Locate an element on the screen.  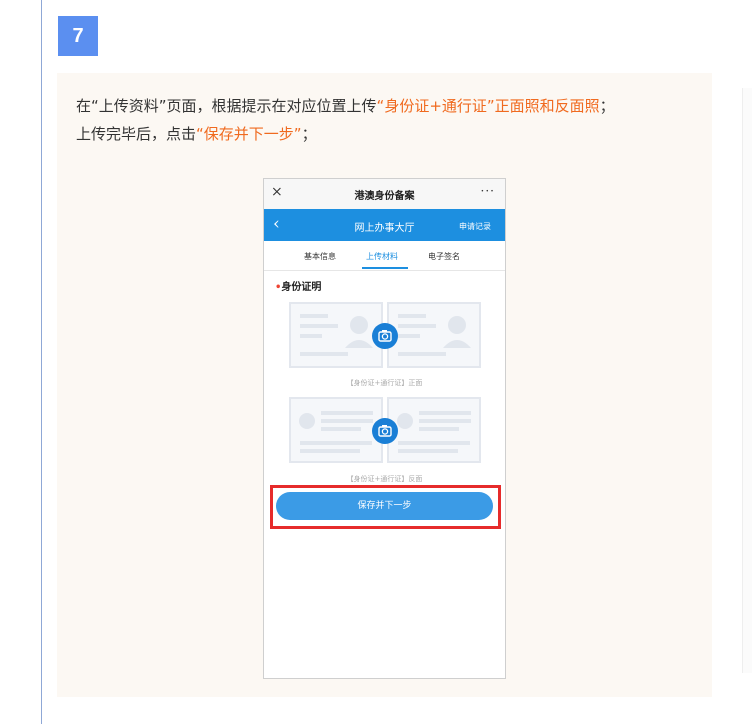
application-record-link: 申请记录 is located at coordinates (475, 226).